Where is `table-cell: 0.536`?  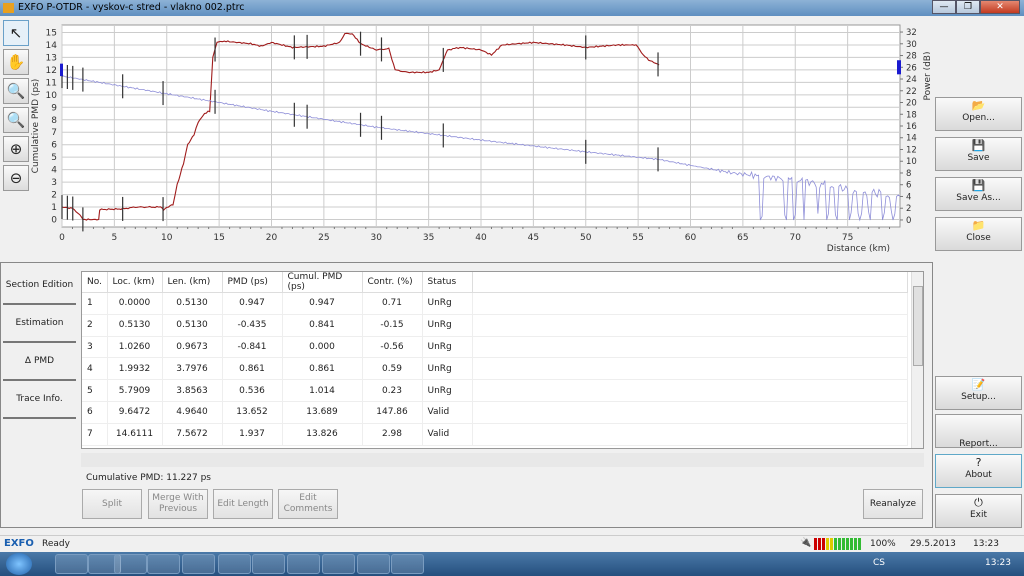
table-cell: 0.536 is located at coordinates (252, 390).